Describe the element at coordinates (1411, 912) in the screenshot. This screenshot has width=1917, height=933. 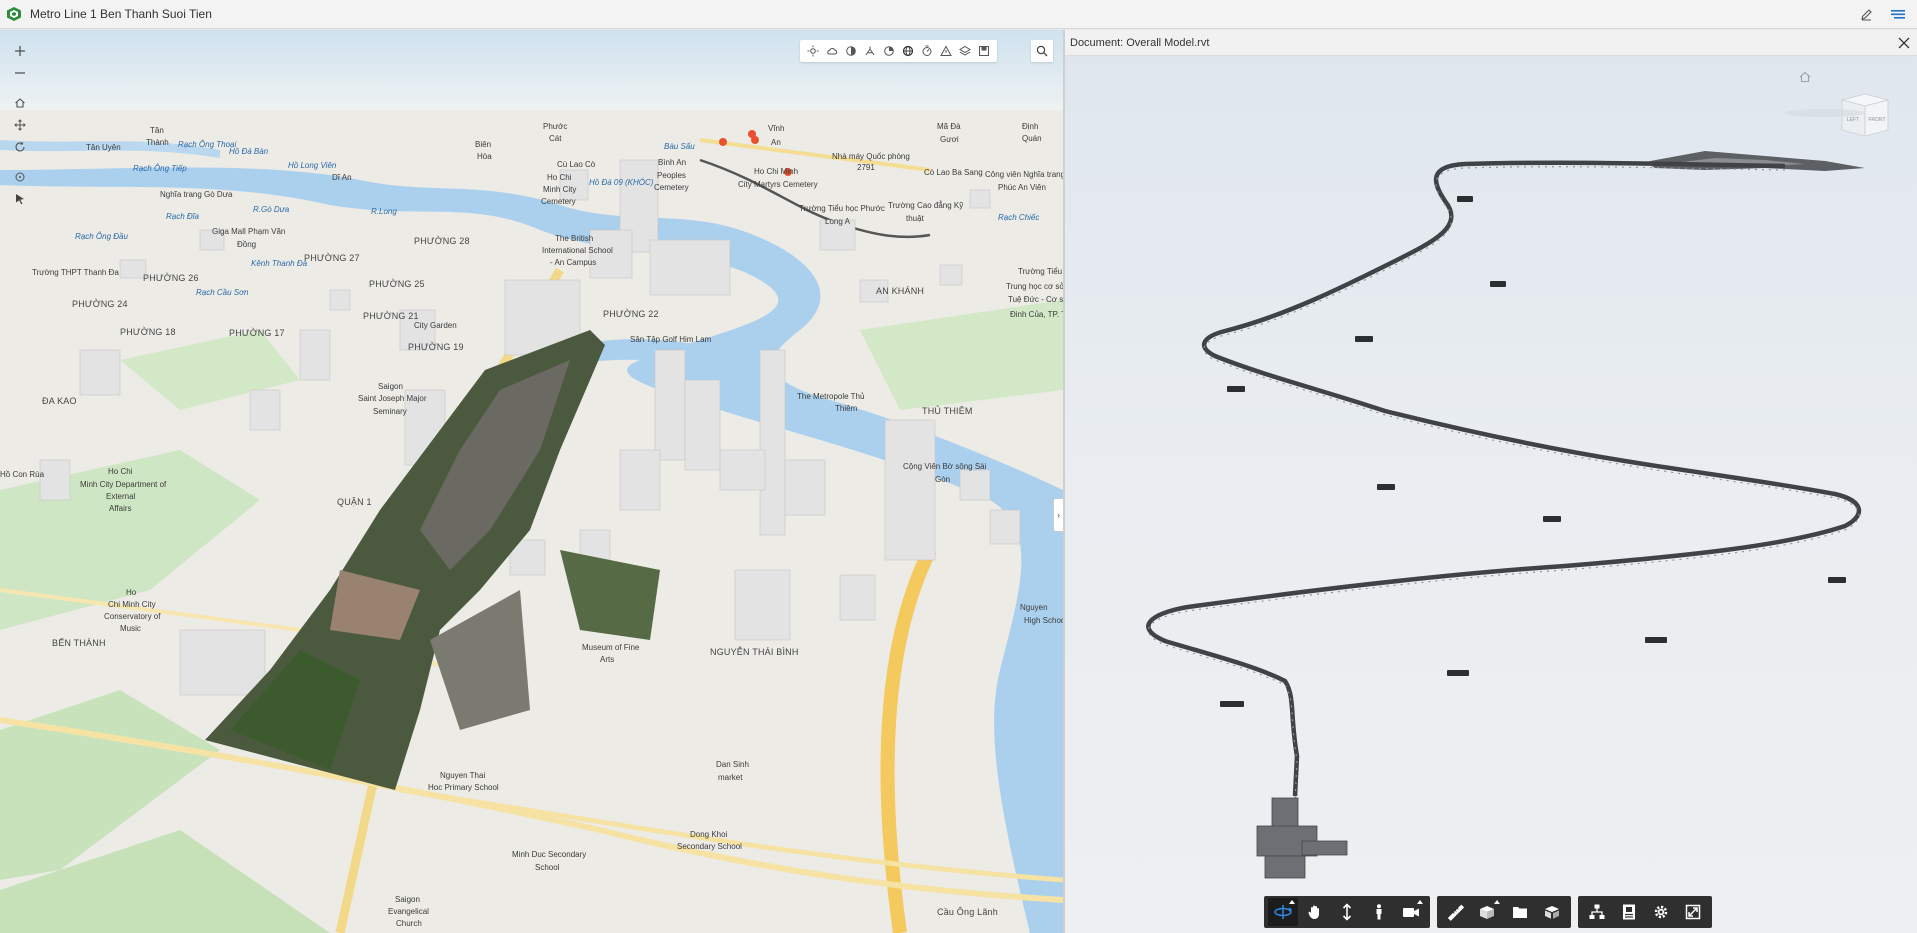
I see `camera-button` at that location.